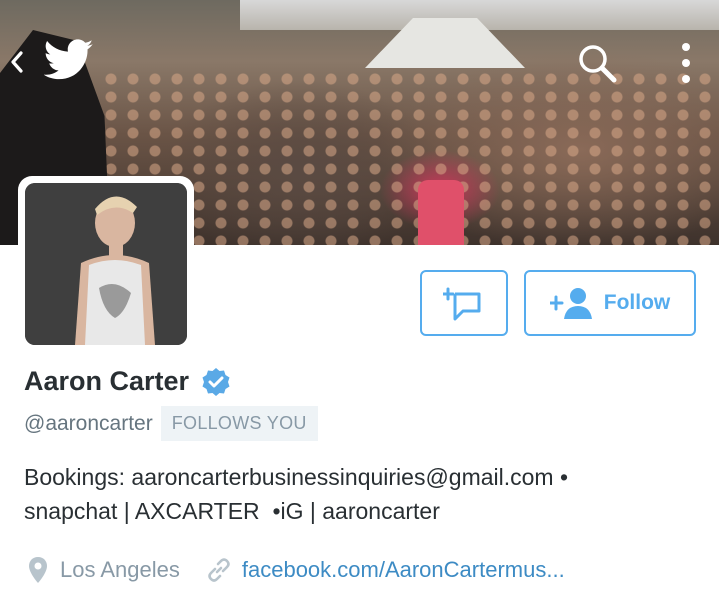  Describe the element at coordinates (239, 423) in the screenshot. I see `follows-you-badge: FOLLOWS YOU` at that location.